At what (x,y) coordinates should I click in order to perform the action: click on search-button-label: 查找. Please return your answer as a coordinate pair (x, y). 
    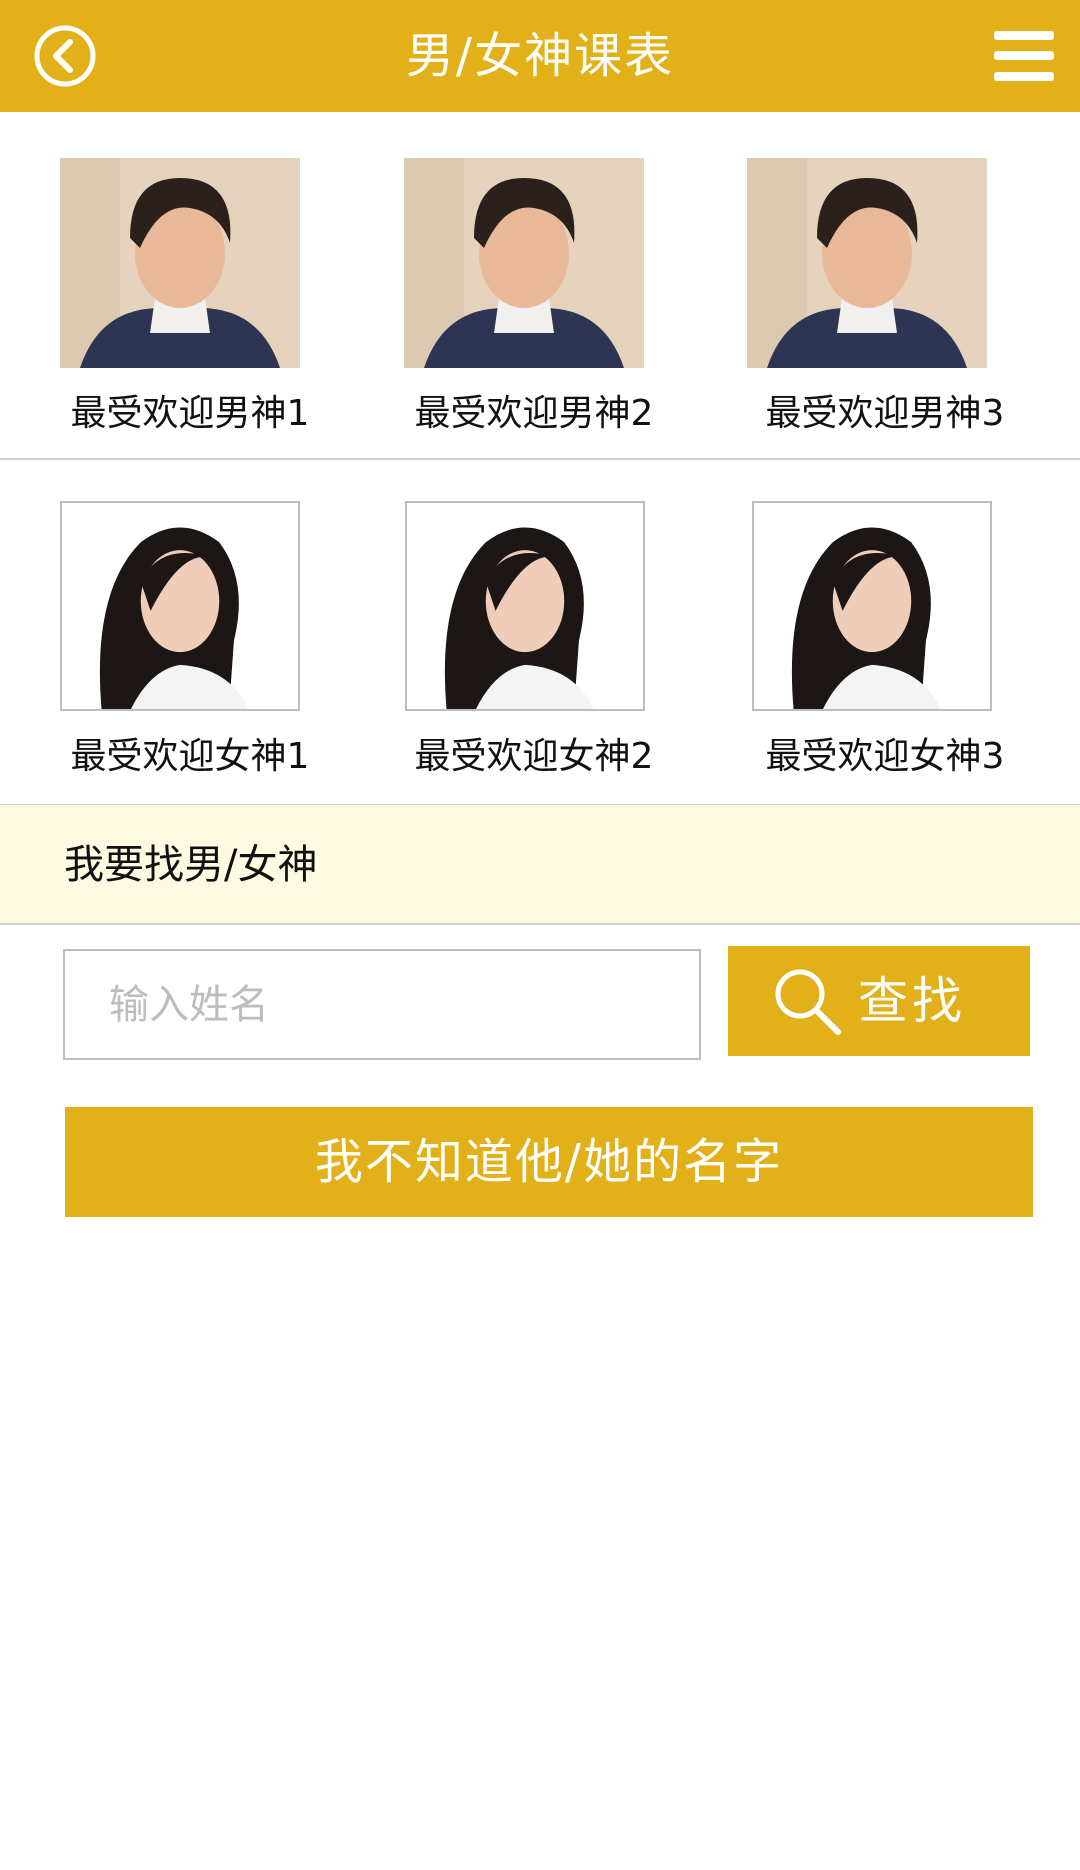
    Looking at the image, I should click on (912, 1001).